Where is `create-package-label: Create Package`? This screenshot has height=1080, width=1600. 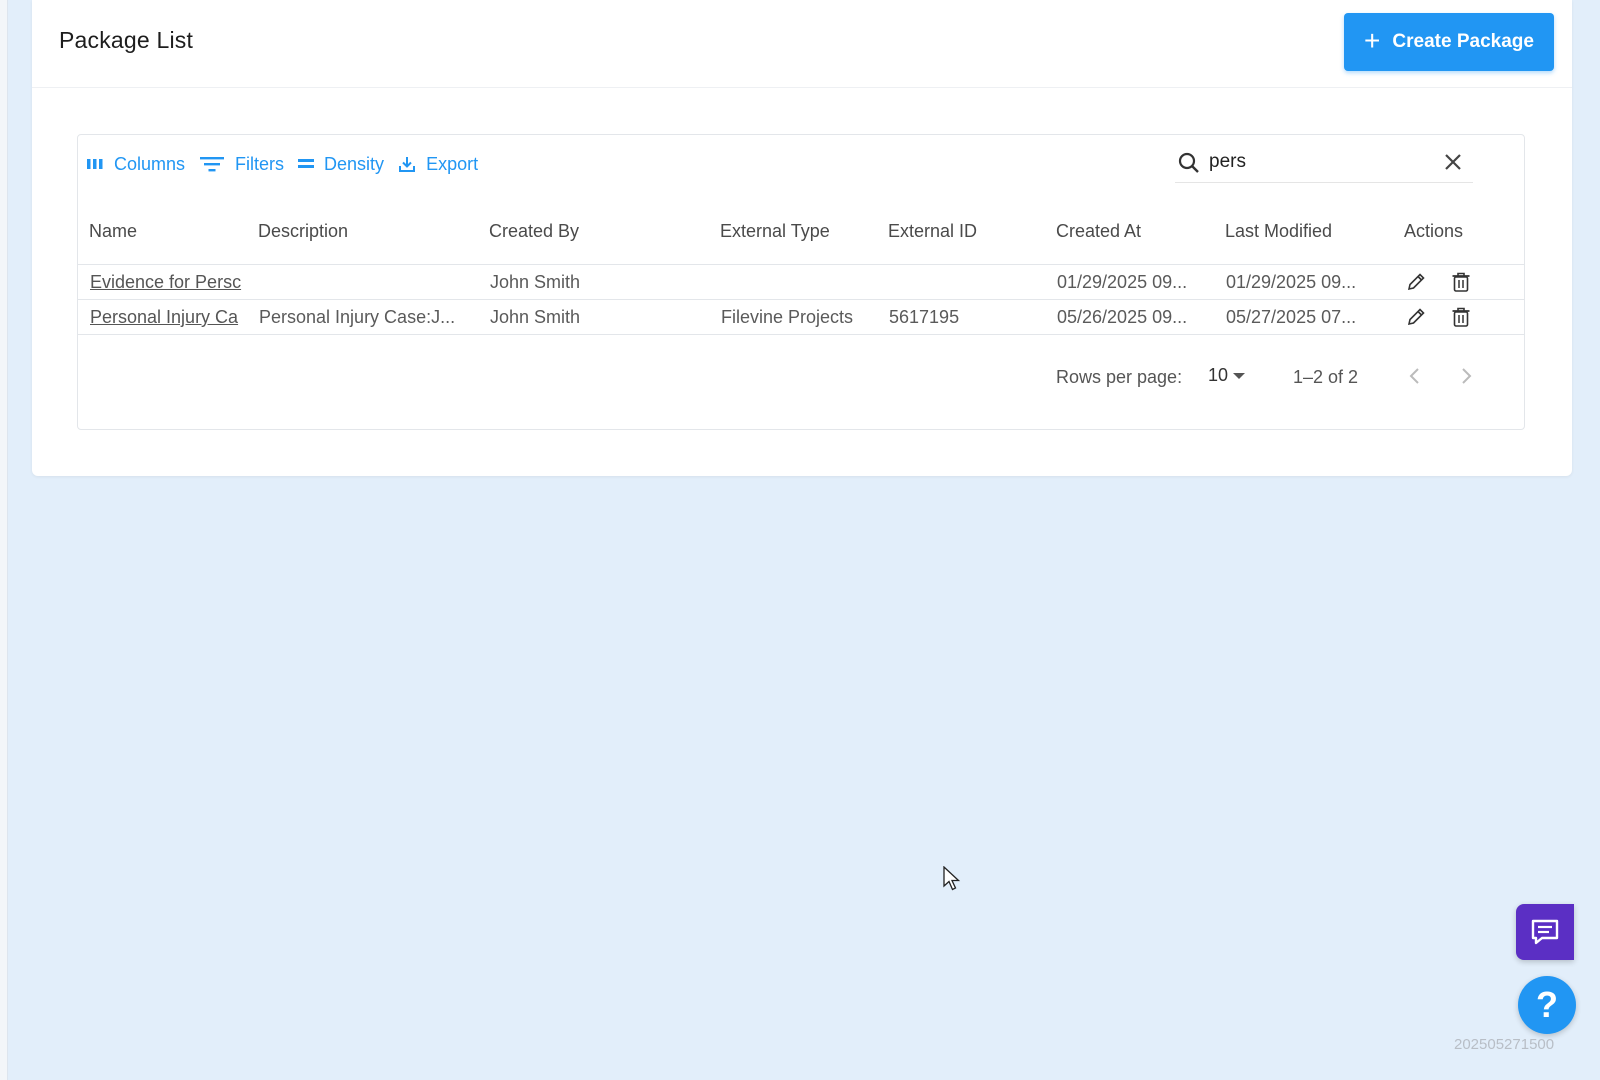
create-package-label: Create Package is located at coordinates (1463, 41).